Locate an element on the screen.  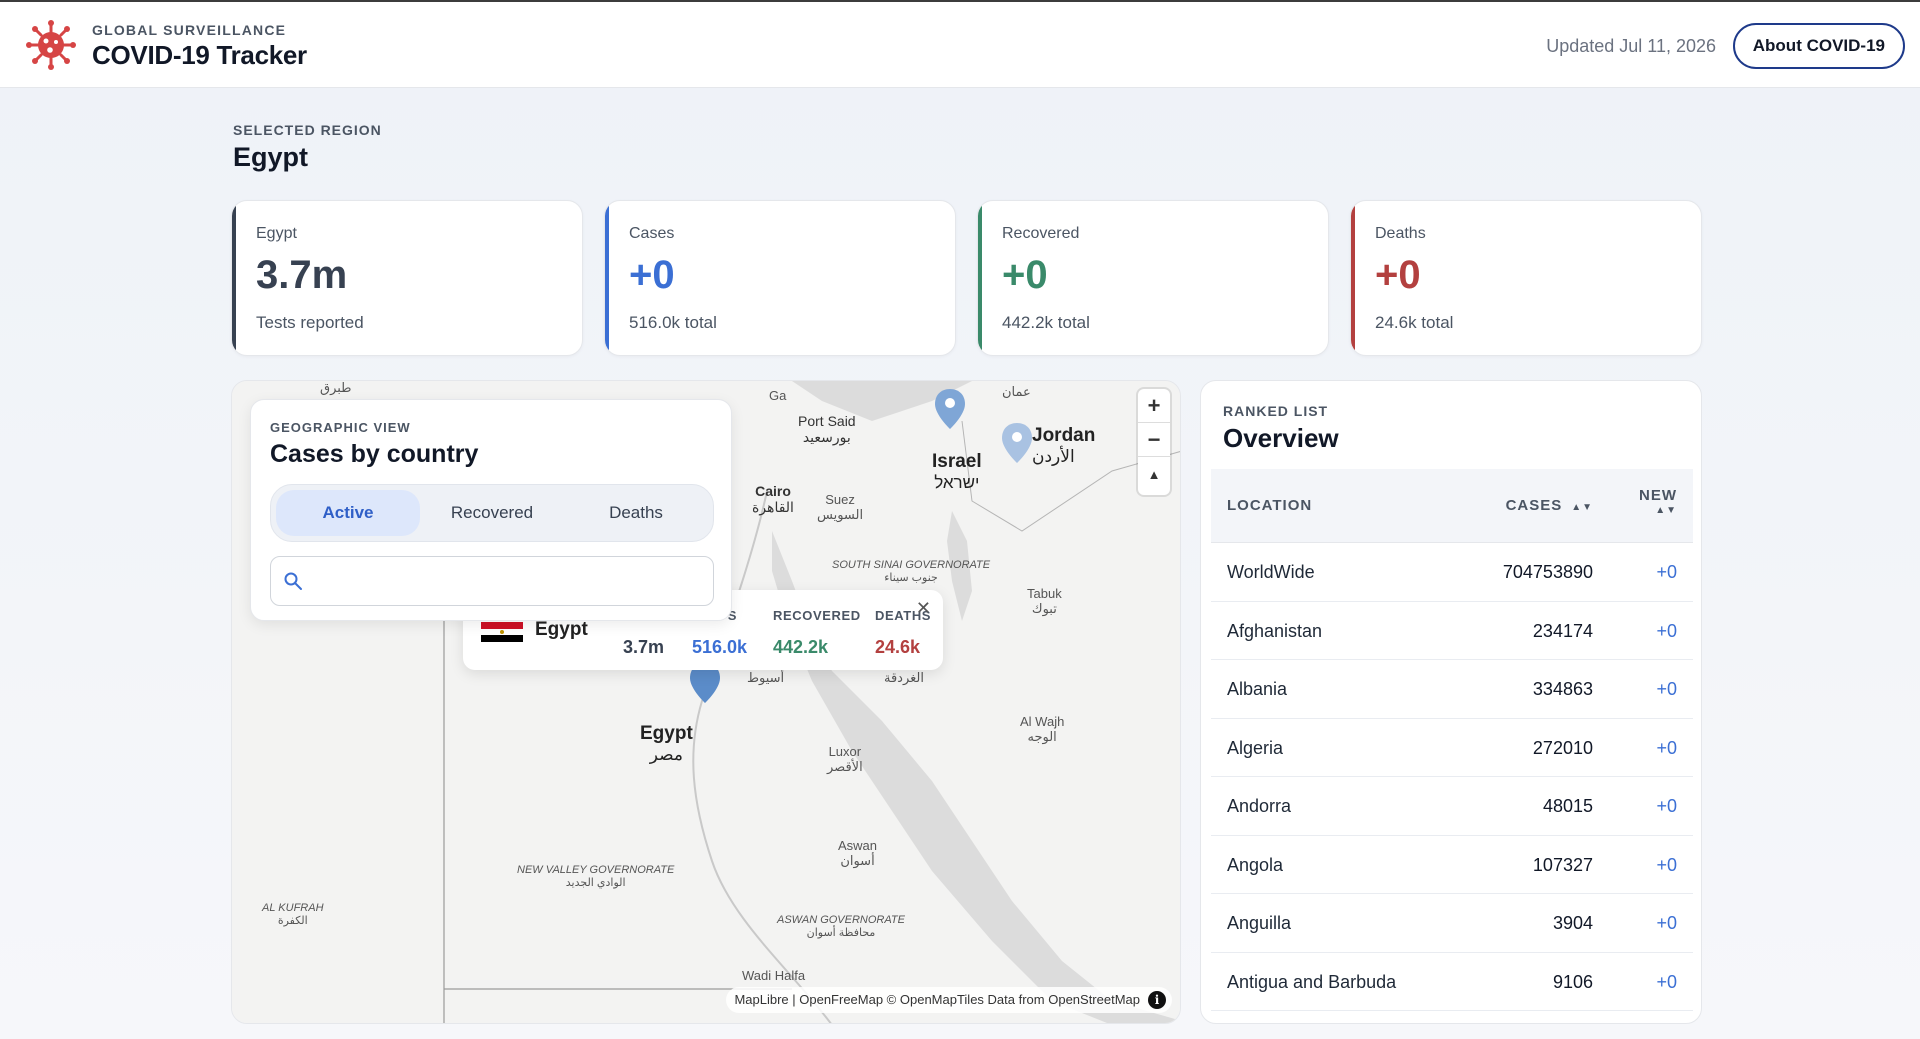
search-icon is located at coordinates (293, 581).